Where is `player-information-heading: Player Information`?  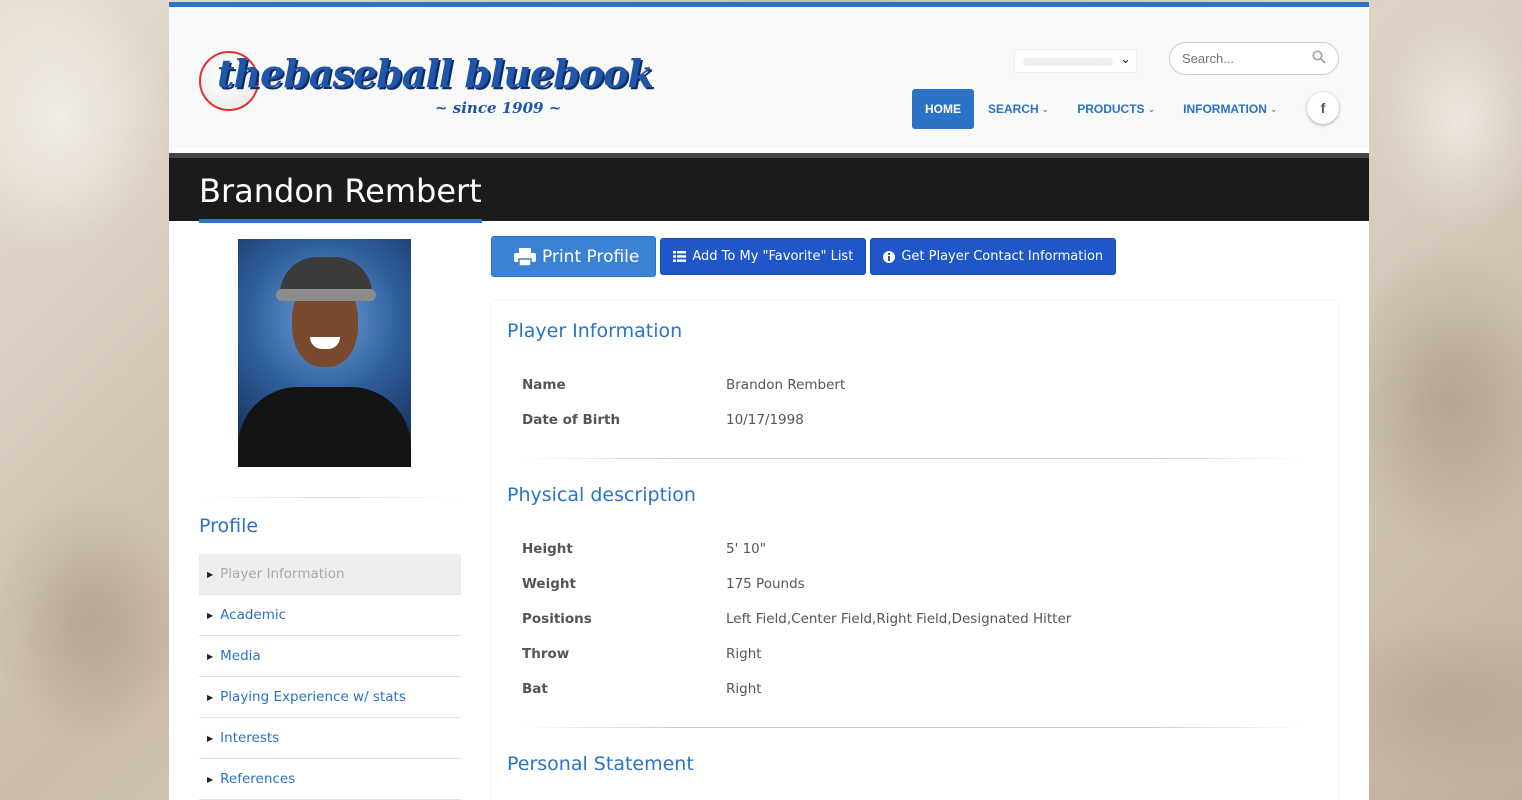
player-information-heading: Player Information is located at coordinates (595, 331).